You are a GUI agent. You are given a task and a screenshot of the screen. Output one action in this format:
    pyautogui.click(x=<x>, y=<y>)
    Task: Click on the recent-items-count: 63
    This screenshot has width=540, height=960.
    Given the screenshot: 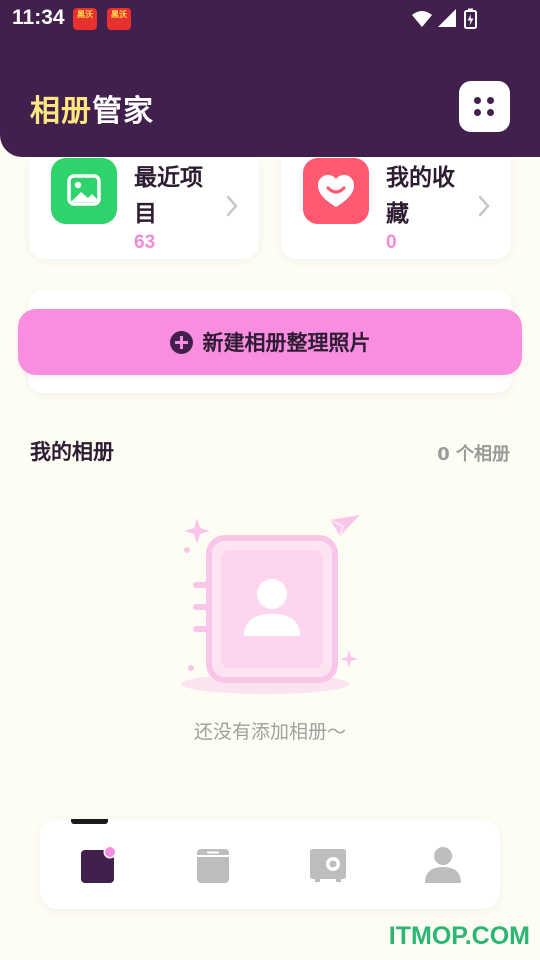 What is the action you would take?
    pyautogui.click(x=145, y=242)
    